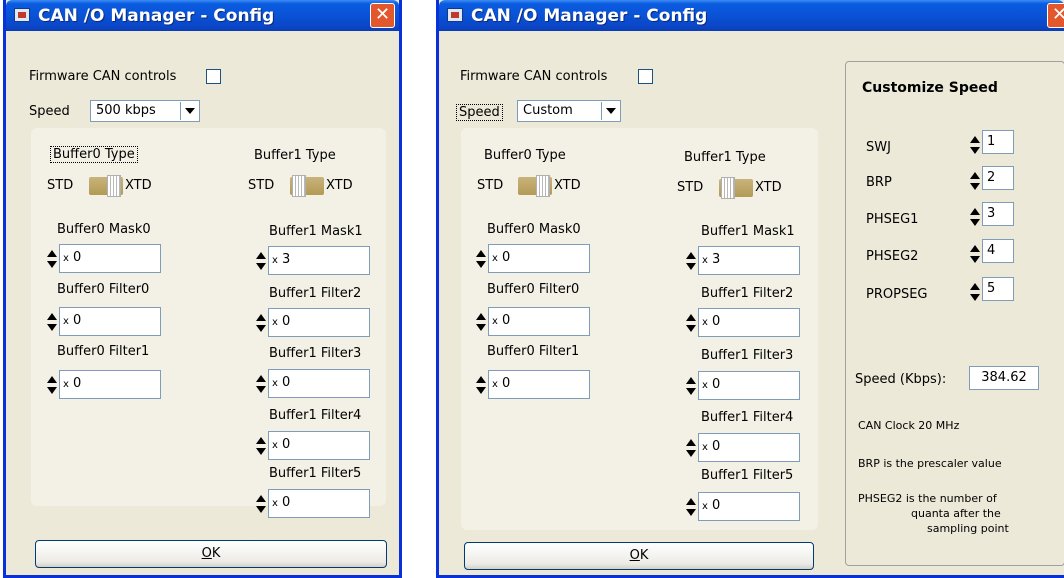 The image size is (1064, 578). Describe the element at coordinates (506, 257) in the screenshot. I see `buffer0-mask0-value: 0` at that location.